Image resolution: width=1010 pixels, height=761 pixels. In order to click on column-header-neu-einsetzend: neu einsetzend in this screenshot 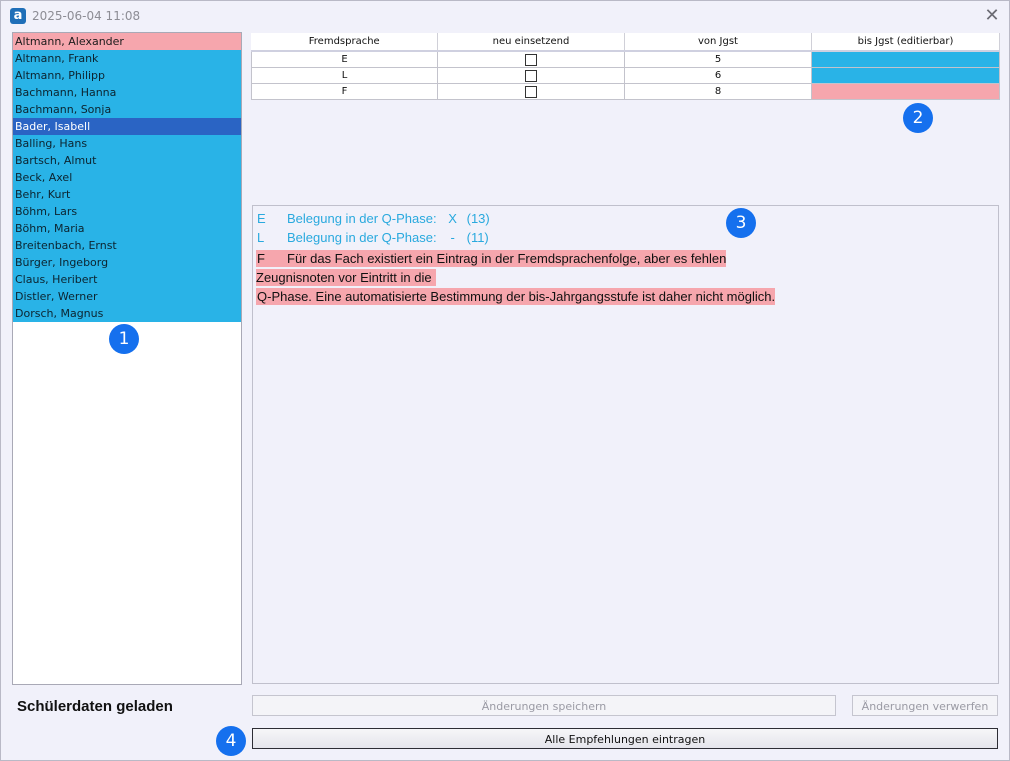, I will do `click(531, 42)`.